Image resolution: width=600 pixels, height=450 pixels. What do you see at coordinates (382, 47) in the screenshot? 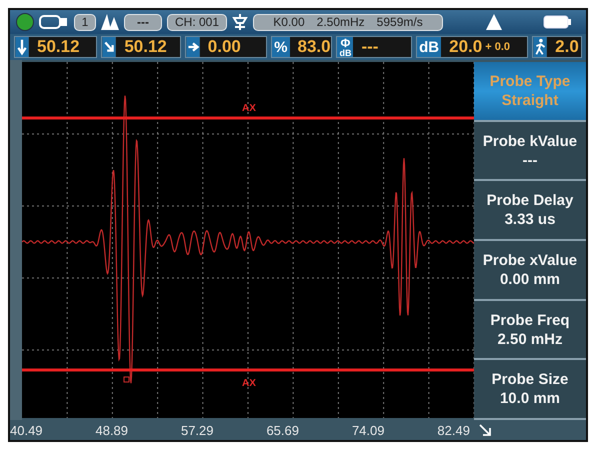
I see `readout-value: ---` at bounding box center [382, 47].